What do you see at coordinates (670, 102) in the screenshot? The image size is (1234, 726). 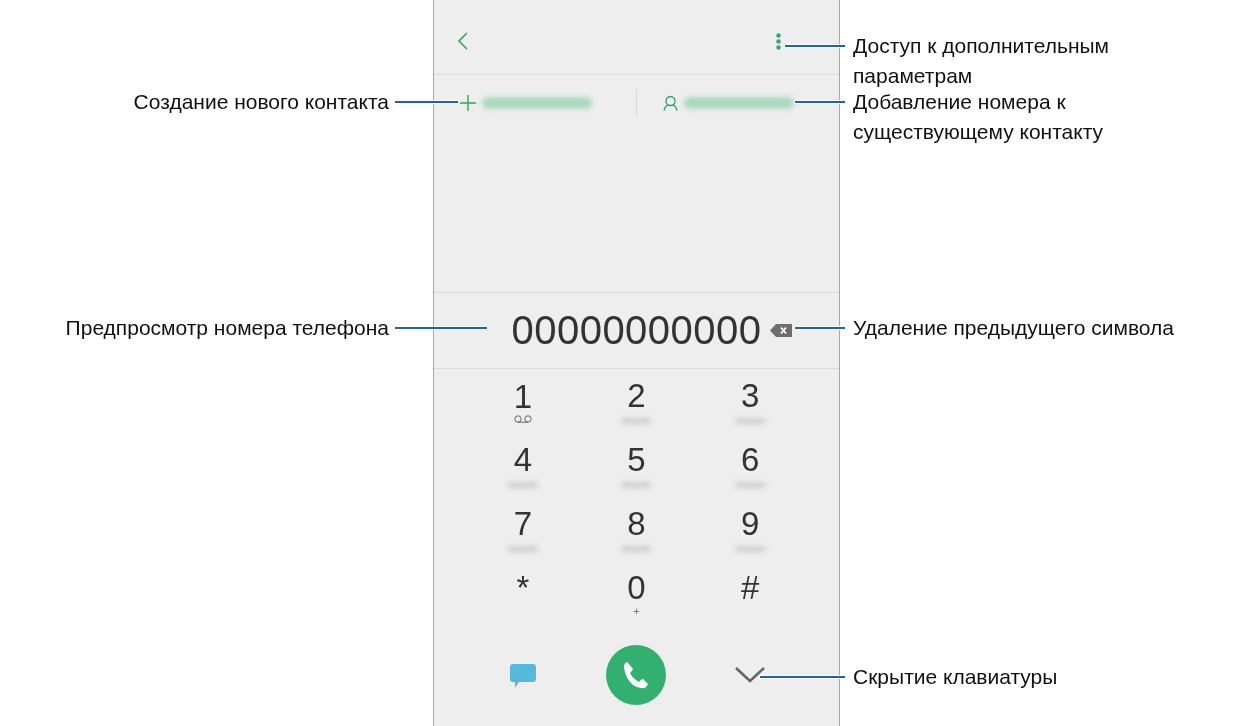 I see `person-icon` at bounding box center [670, 102].